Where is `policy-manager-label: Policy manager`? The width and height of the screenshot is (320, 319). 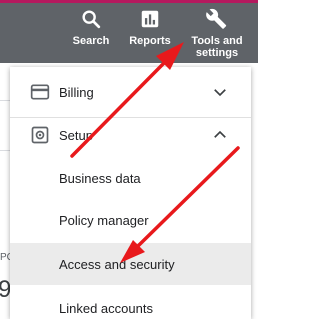 policy-manager-label: Policy manager is located at coordinates (104, 220).